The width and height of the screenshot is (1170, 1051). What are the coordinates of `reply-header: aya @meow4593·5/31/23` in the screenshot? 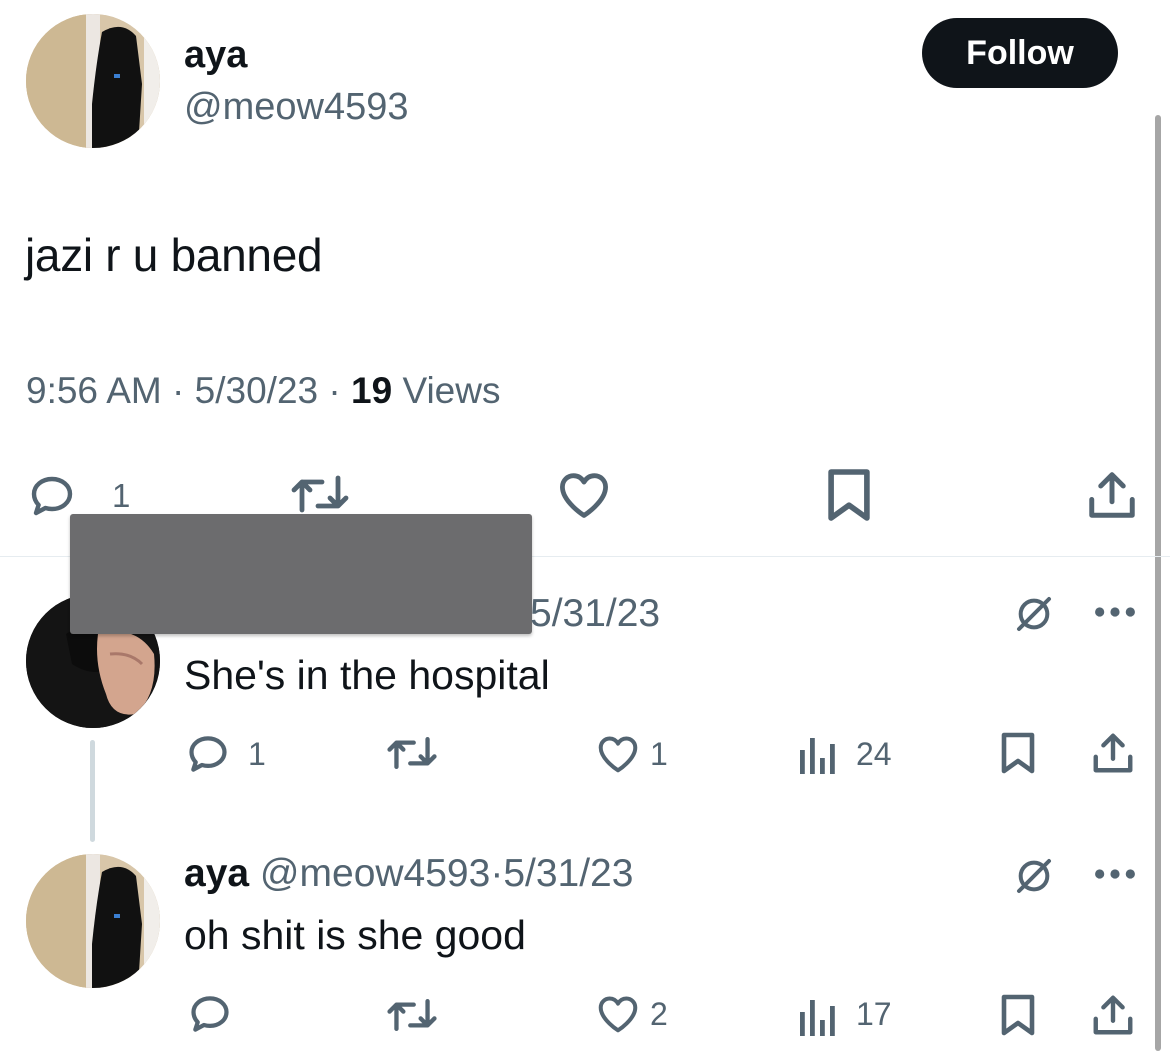 It's located at (408, 874).